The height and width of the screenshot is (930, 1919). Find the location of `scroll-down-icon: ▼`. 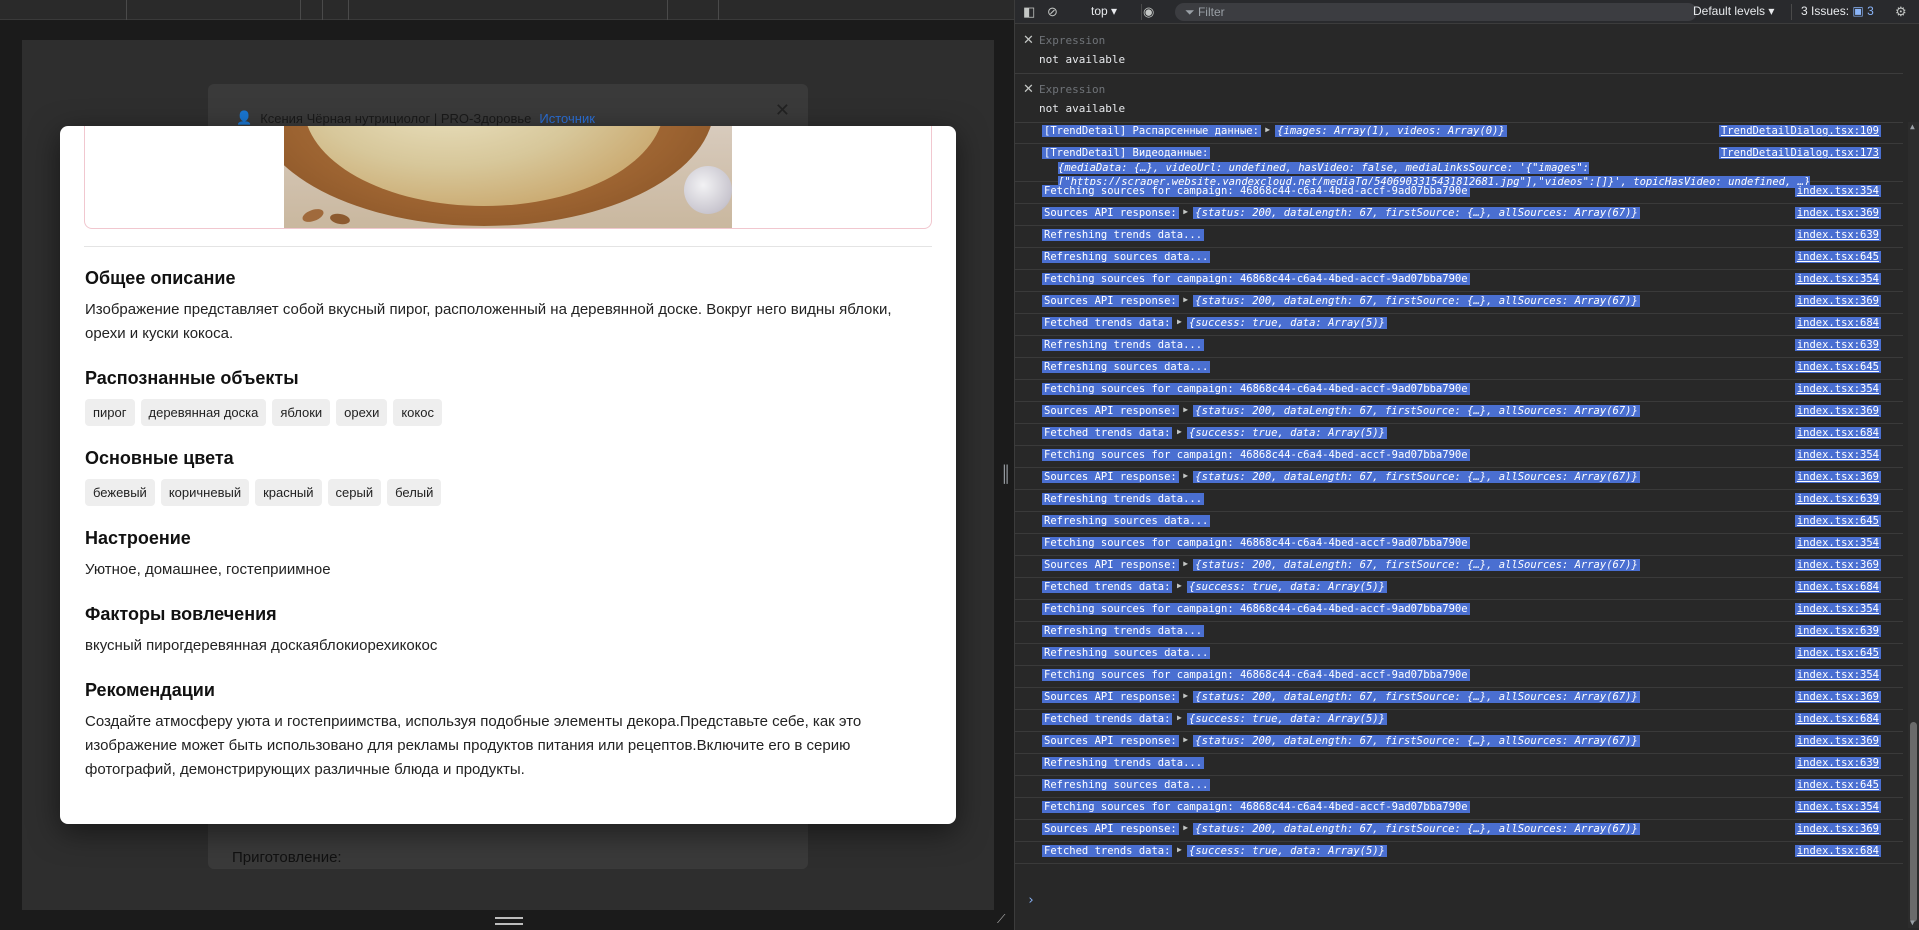

scroll-down-icon: ▼ is located at coordinates (1912, 922).